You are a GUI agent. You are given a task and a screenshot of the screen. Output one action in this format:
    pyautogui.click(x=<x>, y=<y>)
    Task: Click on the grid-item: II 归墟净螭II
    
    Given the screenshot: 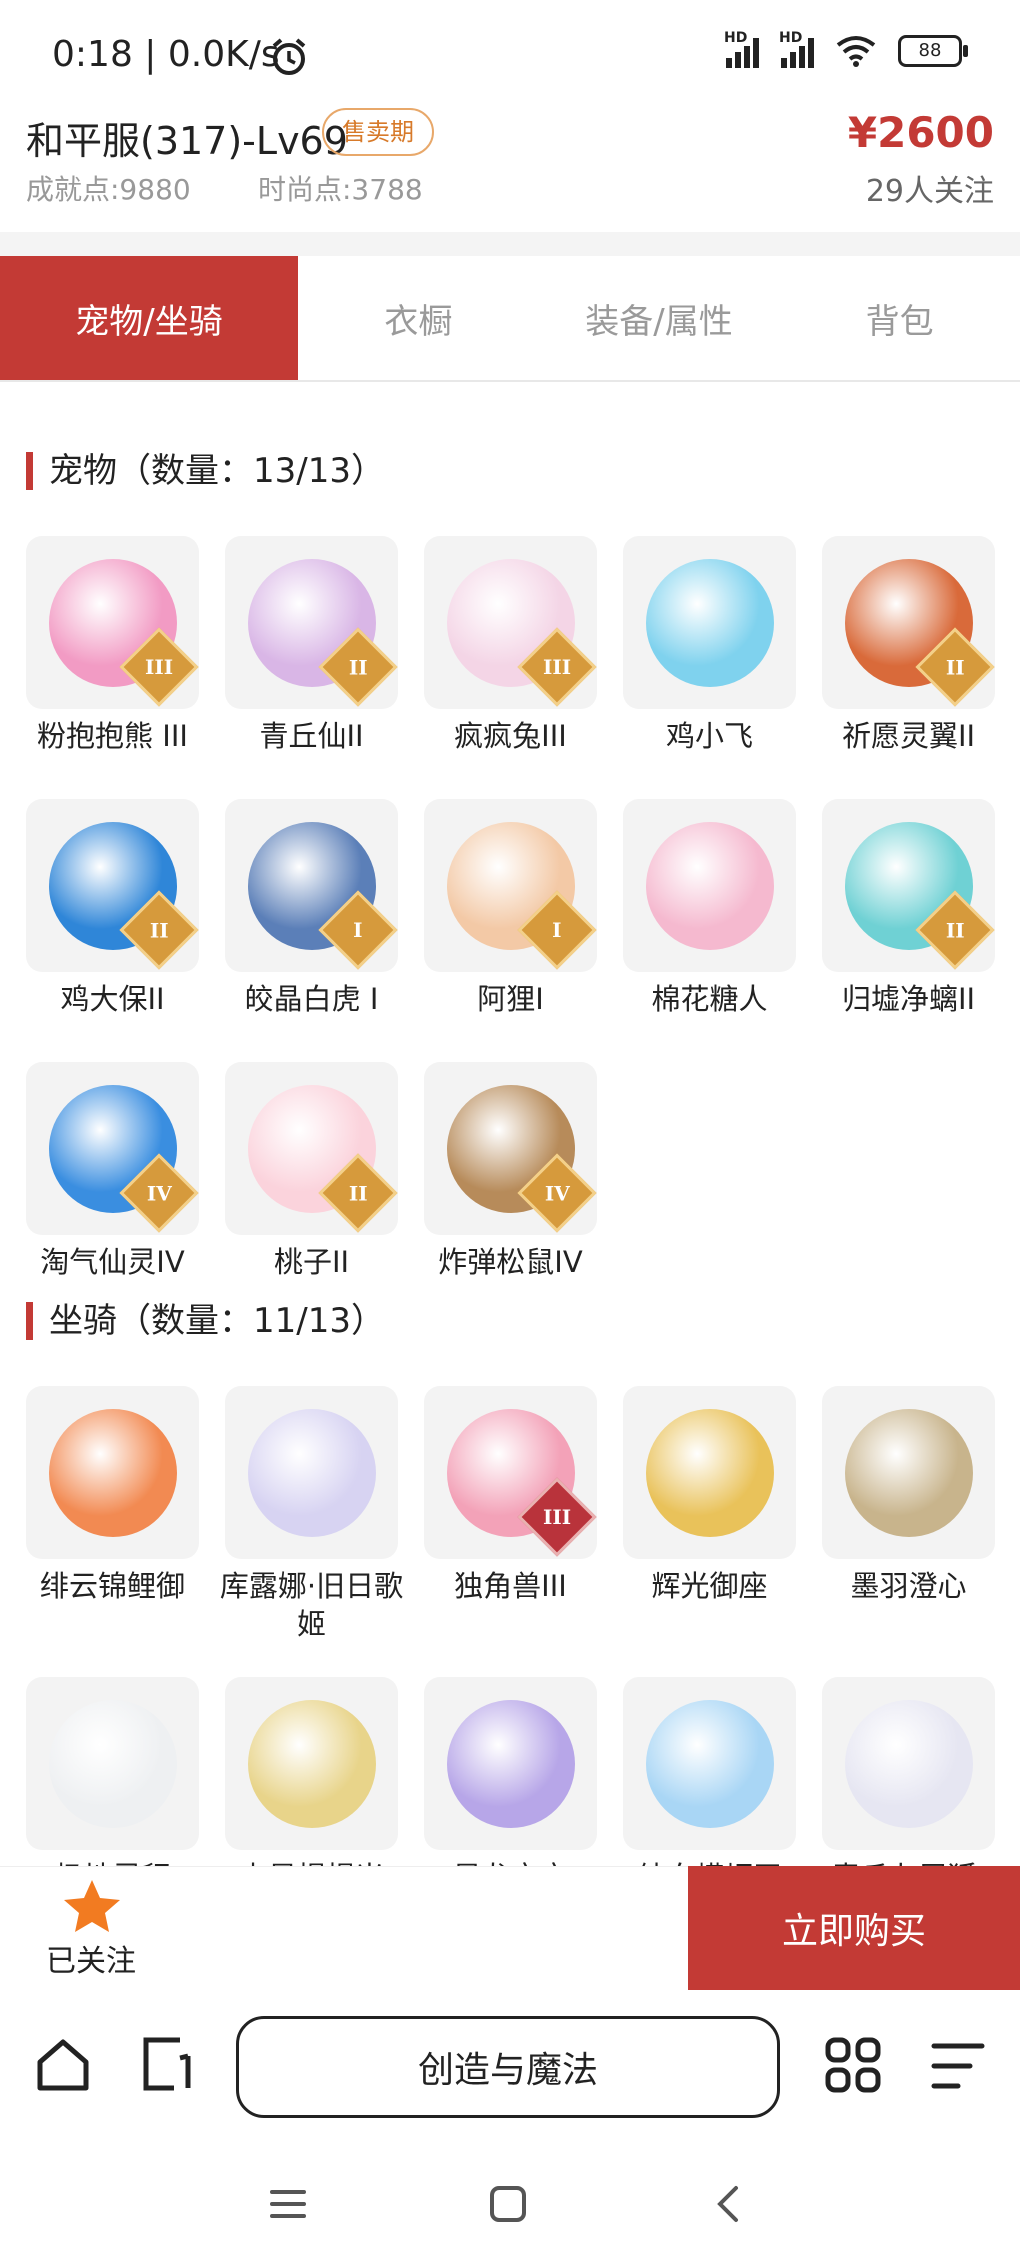 What is the action you would take?
    pyautogui.click(x=908, y=908)
    